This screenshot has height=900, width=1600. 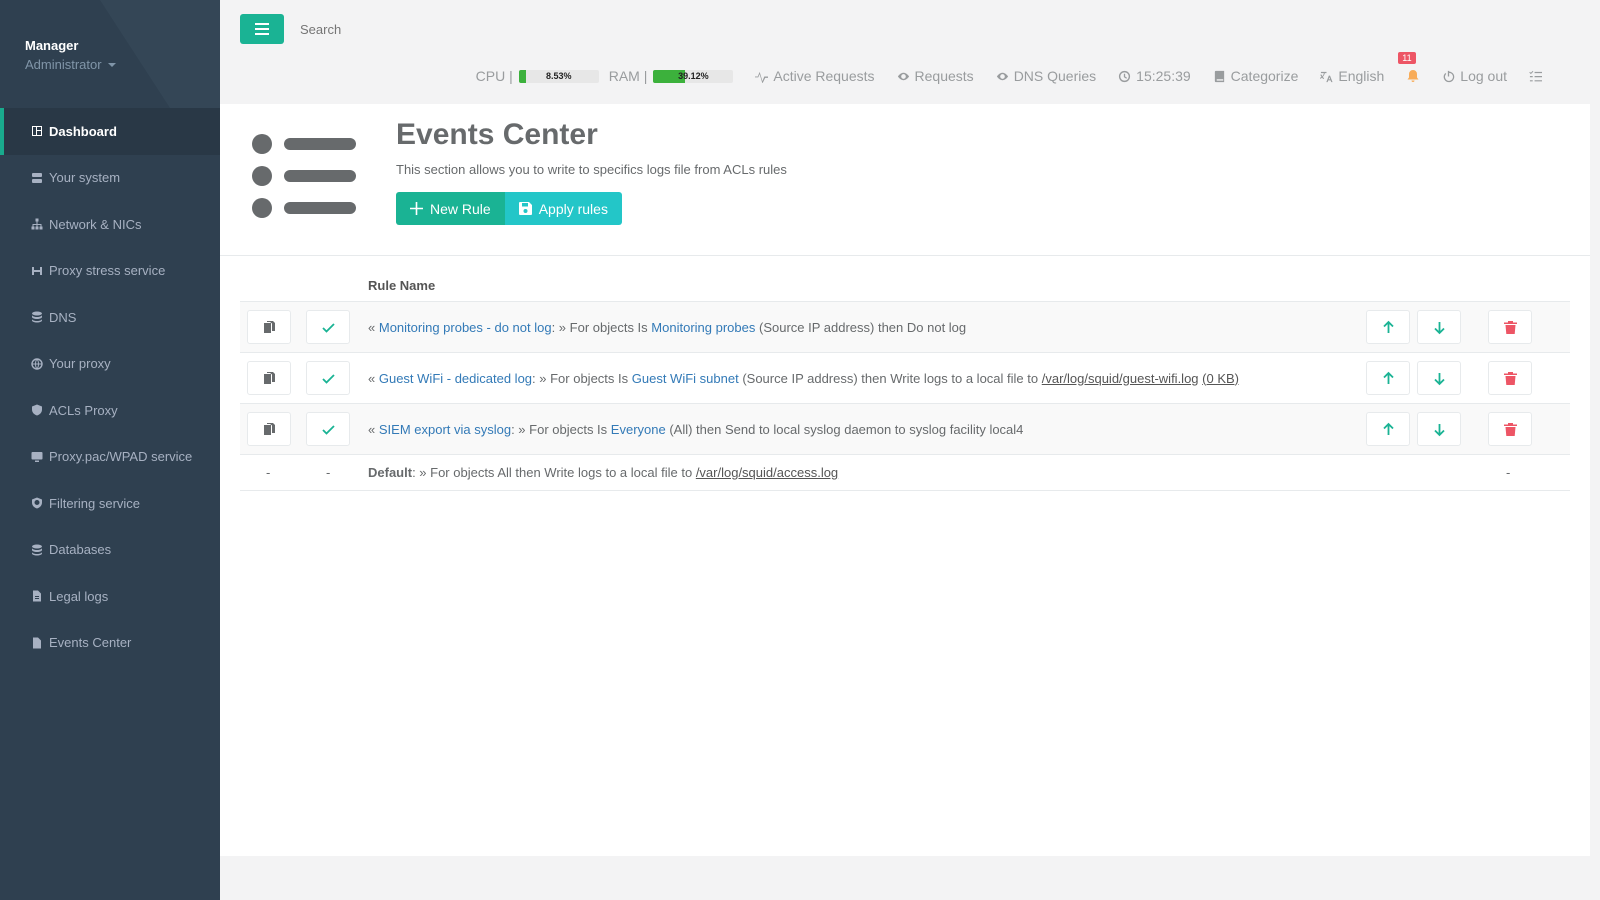 What do you see at coordinates (767, 472) in the screenshot?
I see `default-log-path-link: /var/log/squid/access.log` at bounding box center [767, 472].